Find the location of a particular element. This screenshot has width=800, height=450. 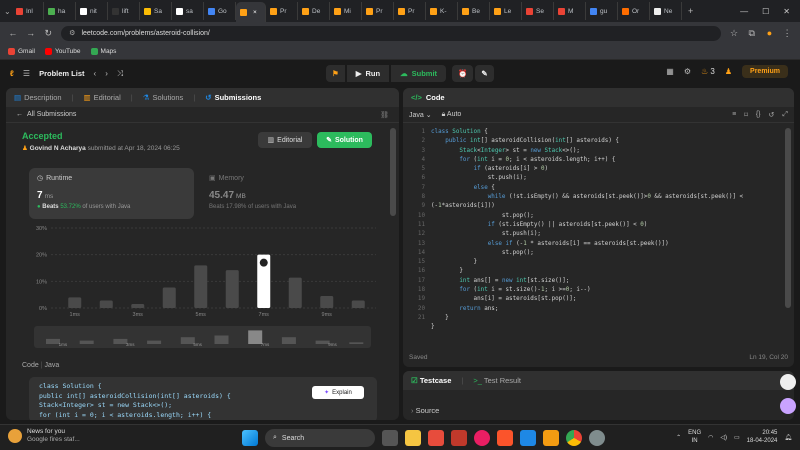

bookmark-icon: ⌑ is located at coordinates (746, 115).